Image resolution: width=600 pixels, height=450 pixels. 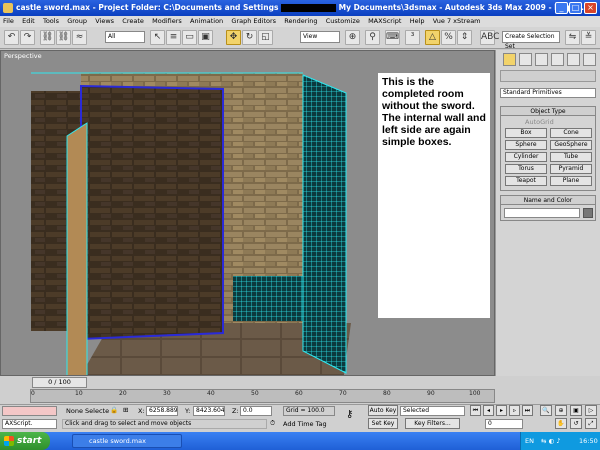 What do you see at coordinates (542, 213) in the screenshot?
I see `object-name-input` at bounding box center [542, 213].